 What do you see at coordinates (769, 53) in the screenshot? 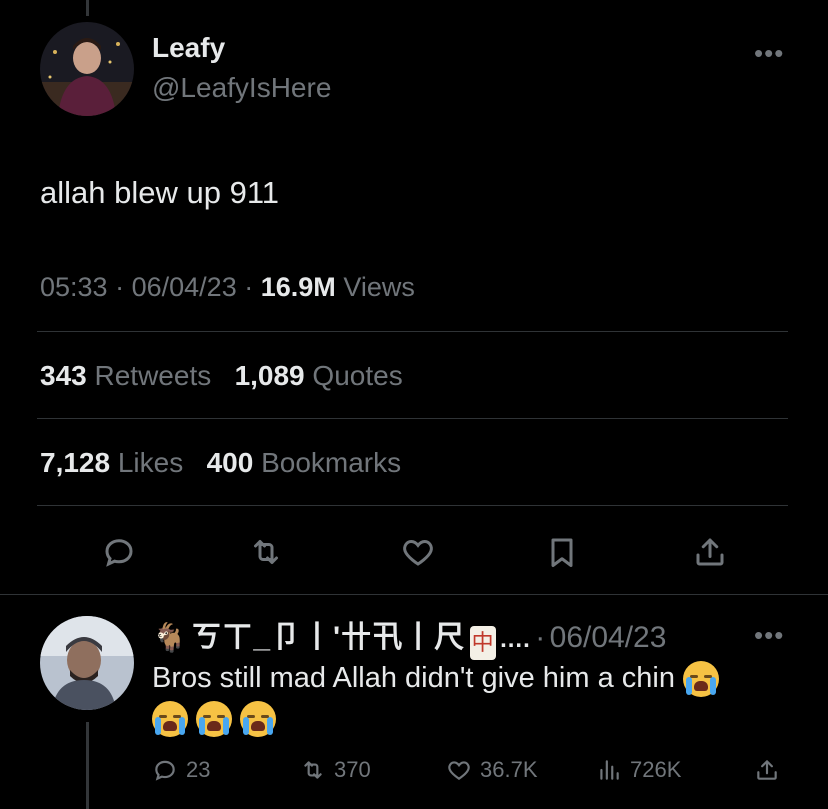
I see `more-options-icon: •••` at bounding box center [769, 53].